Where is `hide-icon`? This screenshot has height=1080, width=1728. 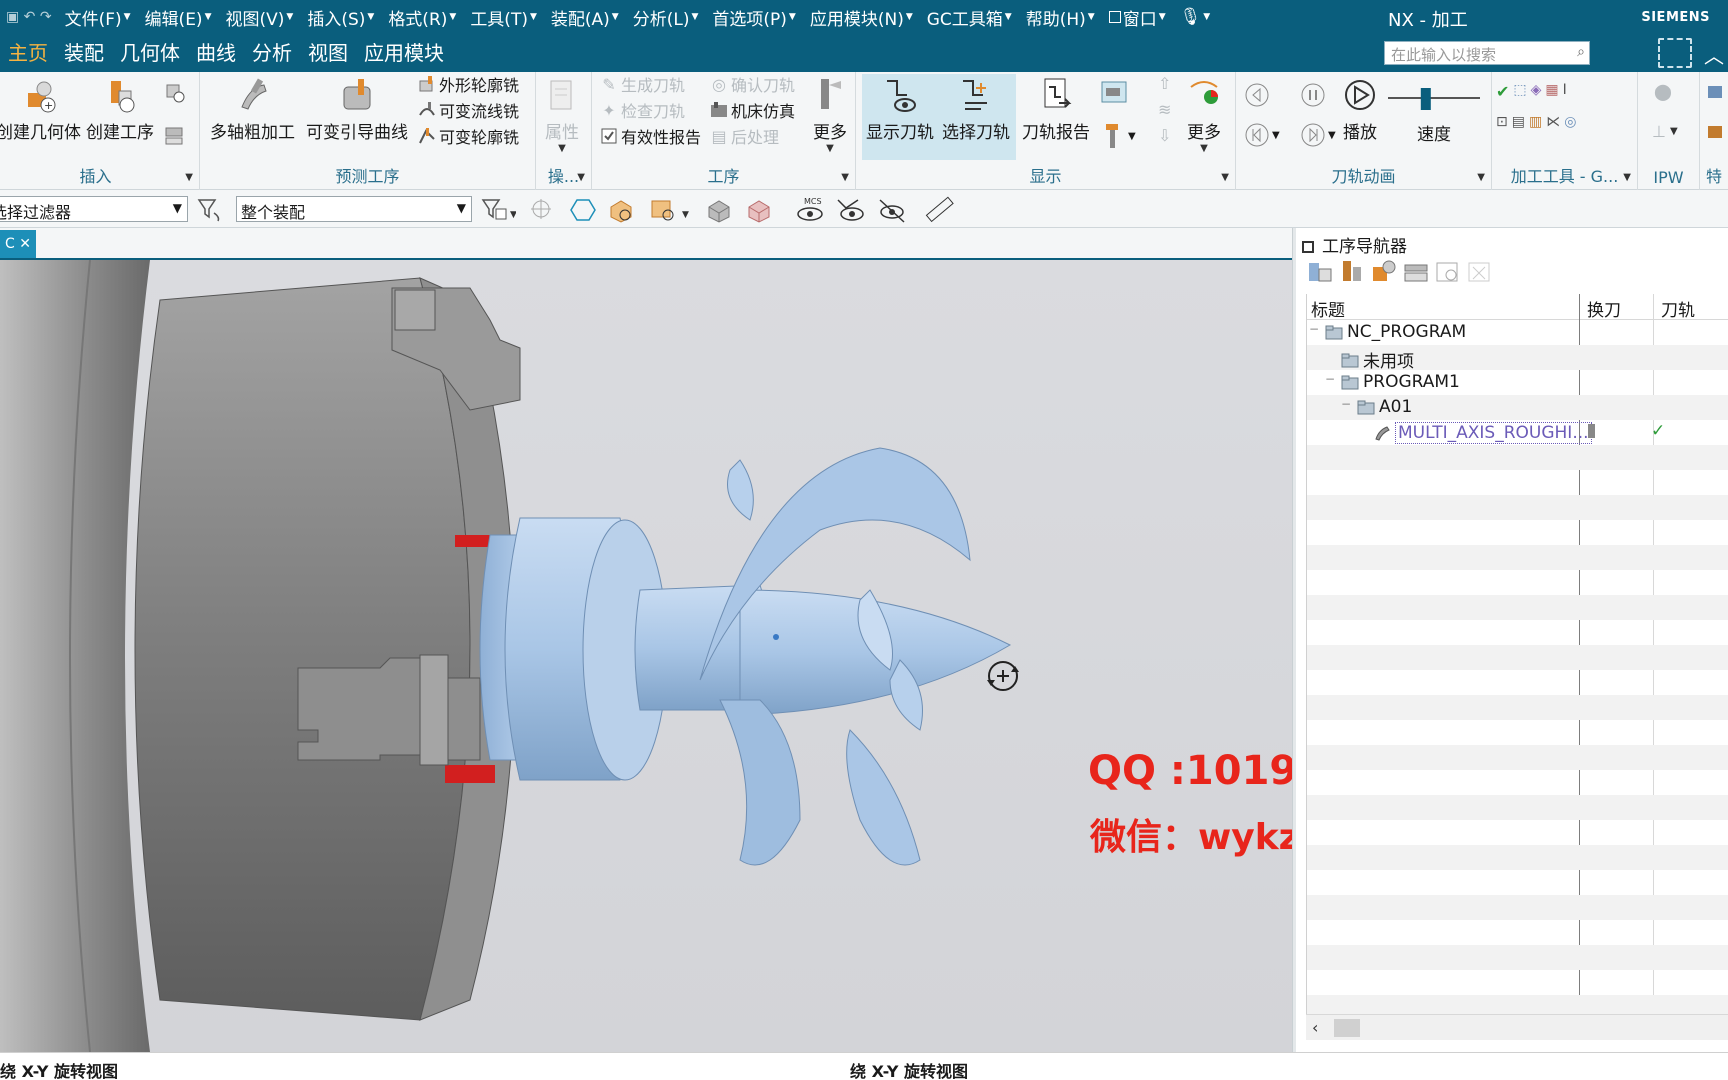
hide-icon is located at coordinates (891, 210).